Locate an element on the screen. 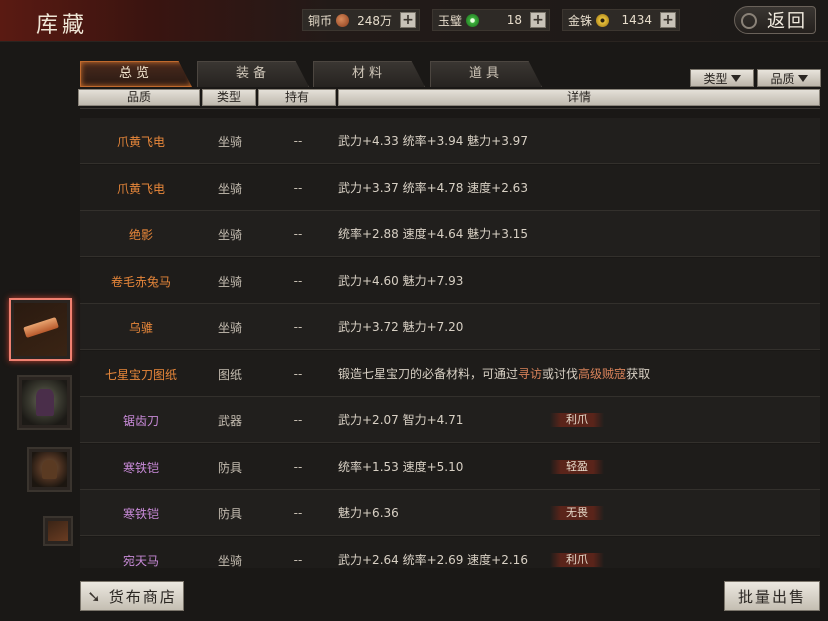 This screenshot has width=828, height=621. item-type: 武器 is located at coordinates (229, 420).